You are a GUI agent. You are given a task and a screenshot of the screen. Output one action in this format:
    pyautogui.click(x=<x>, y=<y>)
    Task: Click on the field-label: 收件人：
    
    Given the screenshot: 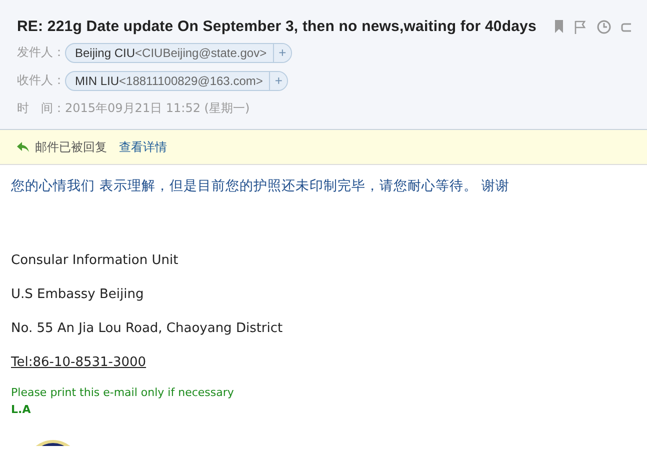 What is the action you would take?
    pyautogui.click(x=41, y=80)
    